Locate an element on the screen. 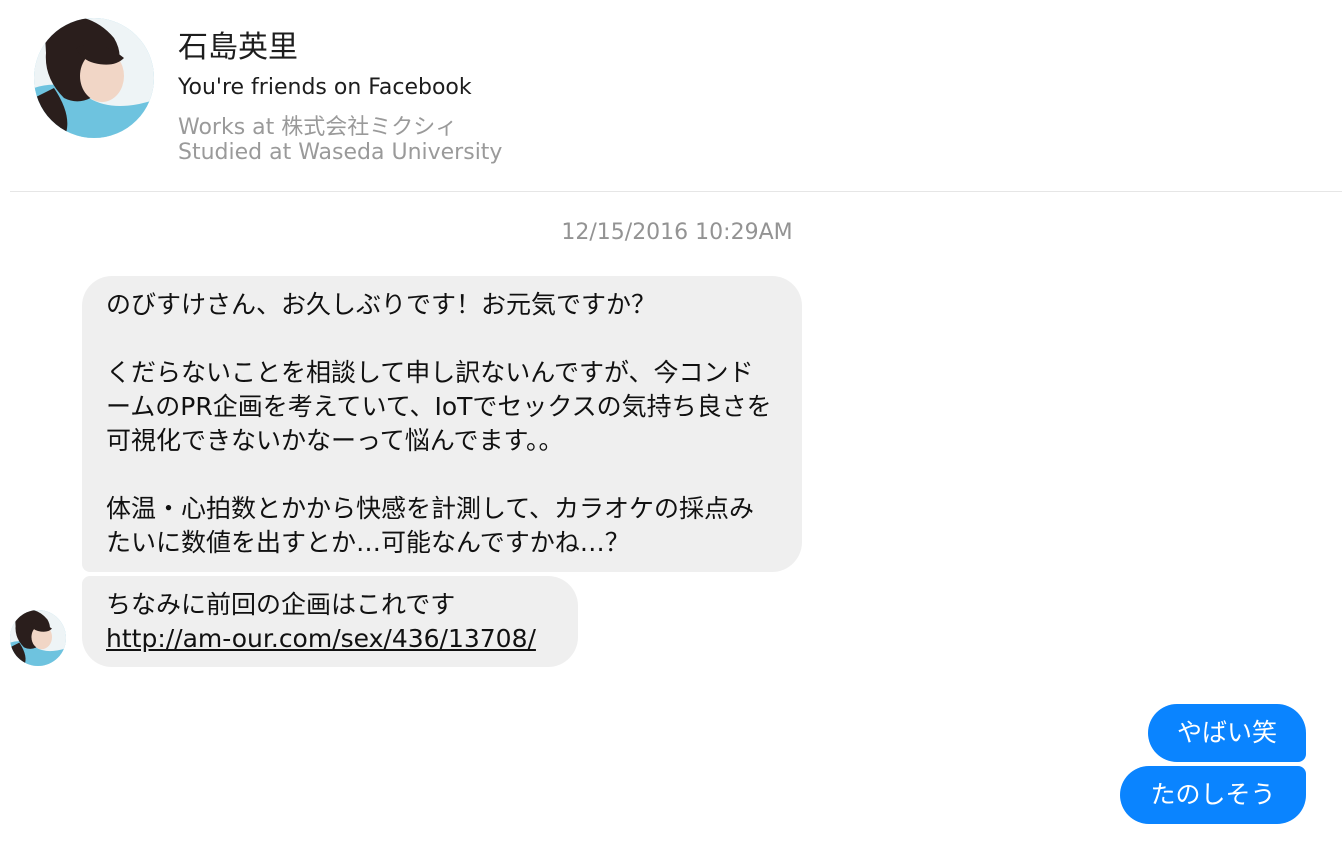 The width and height of the screenshot is (1344, 846). sender-avatar is located at coordinates (38, 638).